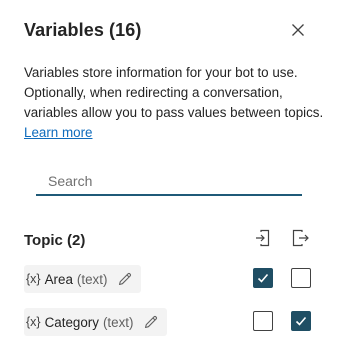 The width and height of the screenshot is (338, 356). Describe the element at coordinates (58, 132) in the screenshot. I see `learn-more-link: Learn more` at that location.